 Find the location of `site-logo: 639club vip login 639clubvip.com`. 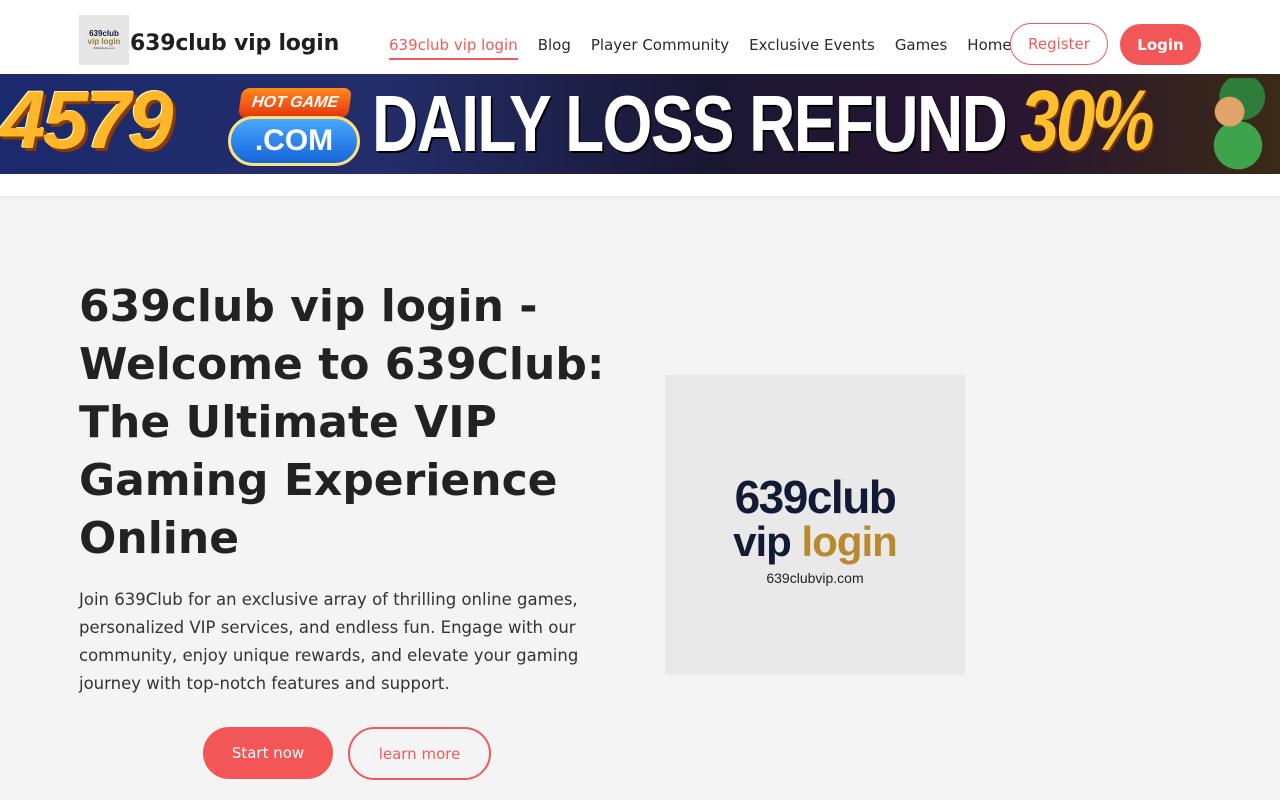

site-logo: 639club vip login 639clubvip.com is located at coordinates (104, 40).